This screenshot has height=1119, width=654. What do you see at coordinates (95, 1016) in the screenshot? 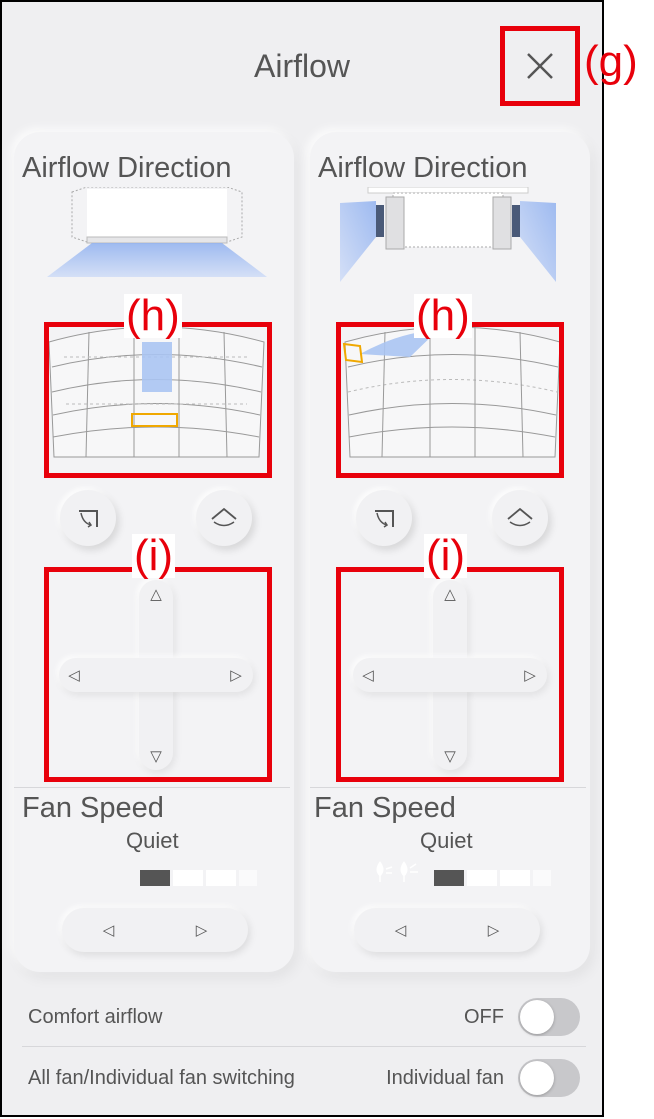
I see `comfort-airflow-label: Comfort airflow` at bounding box center [95, 1016].